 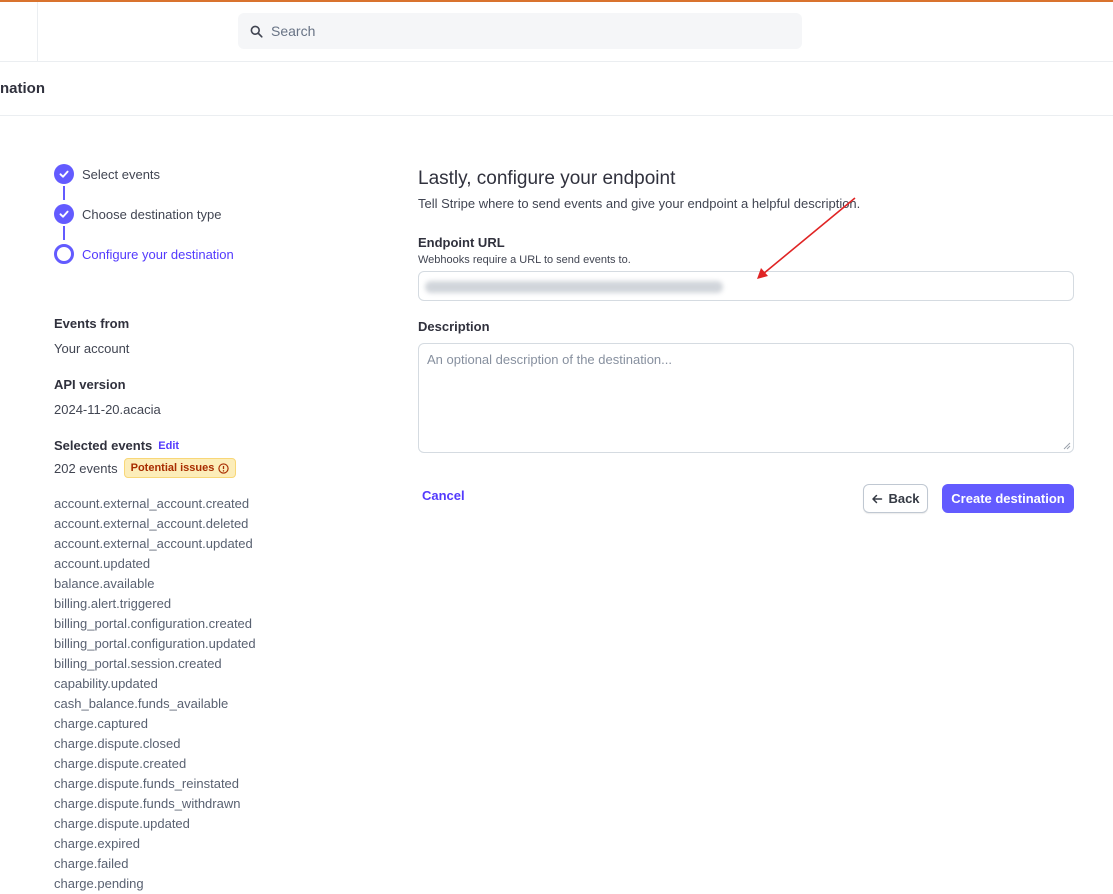 What do you see at coordinates (256, 31) in the screenshot?
I see `search-icon` at bounding box center [256, 31].